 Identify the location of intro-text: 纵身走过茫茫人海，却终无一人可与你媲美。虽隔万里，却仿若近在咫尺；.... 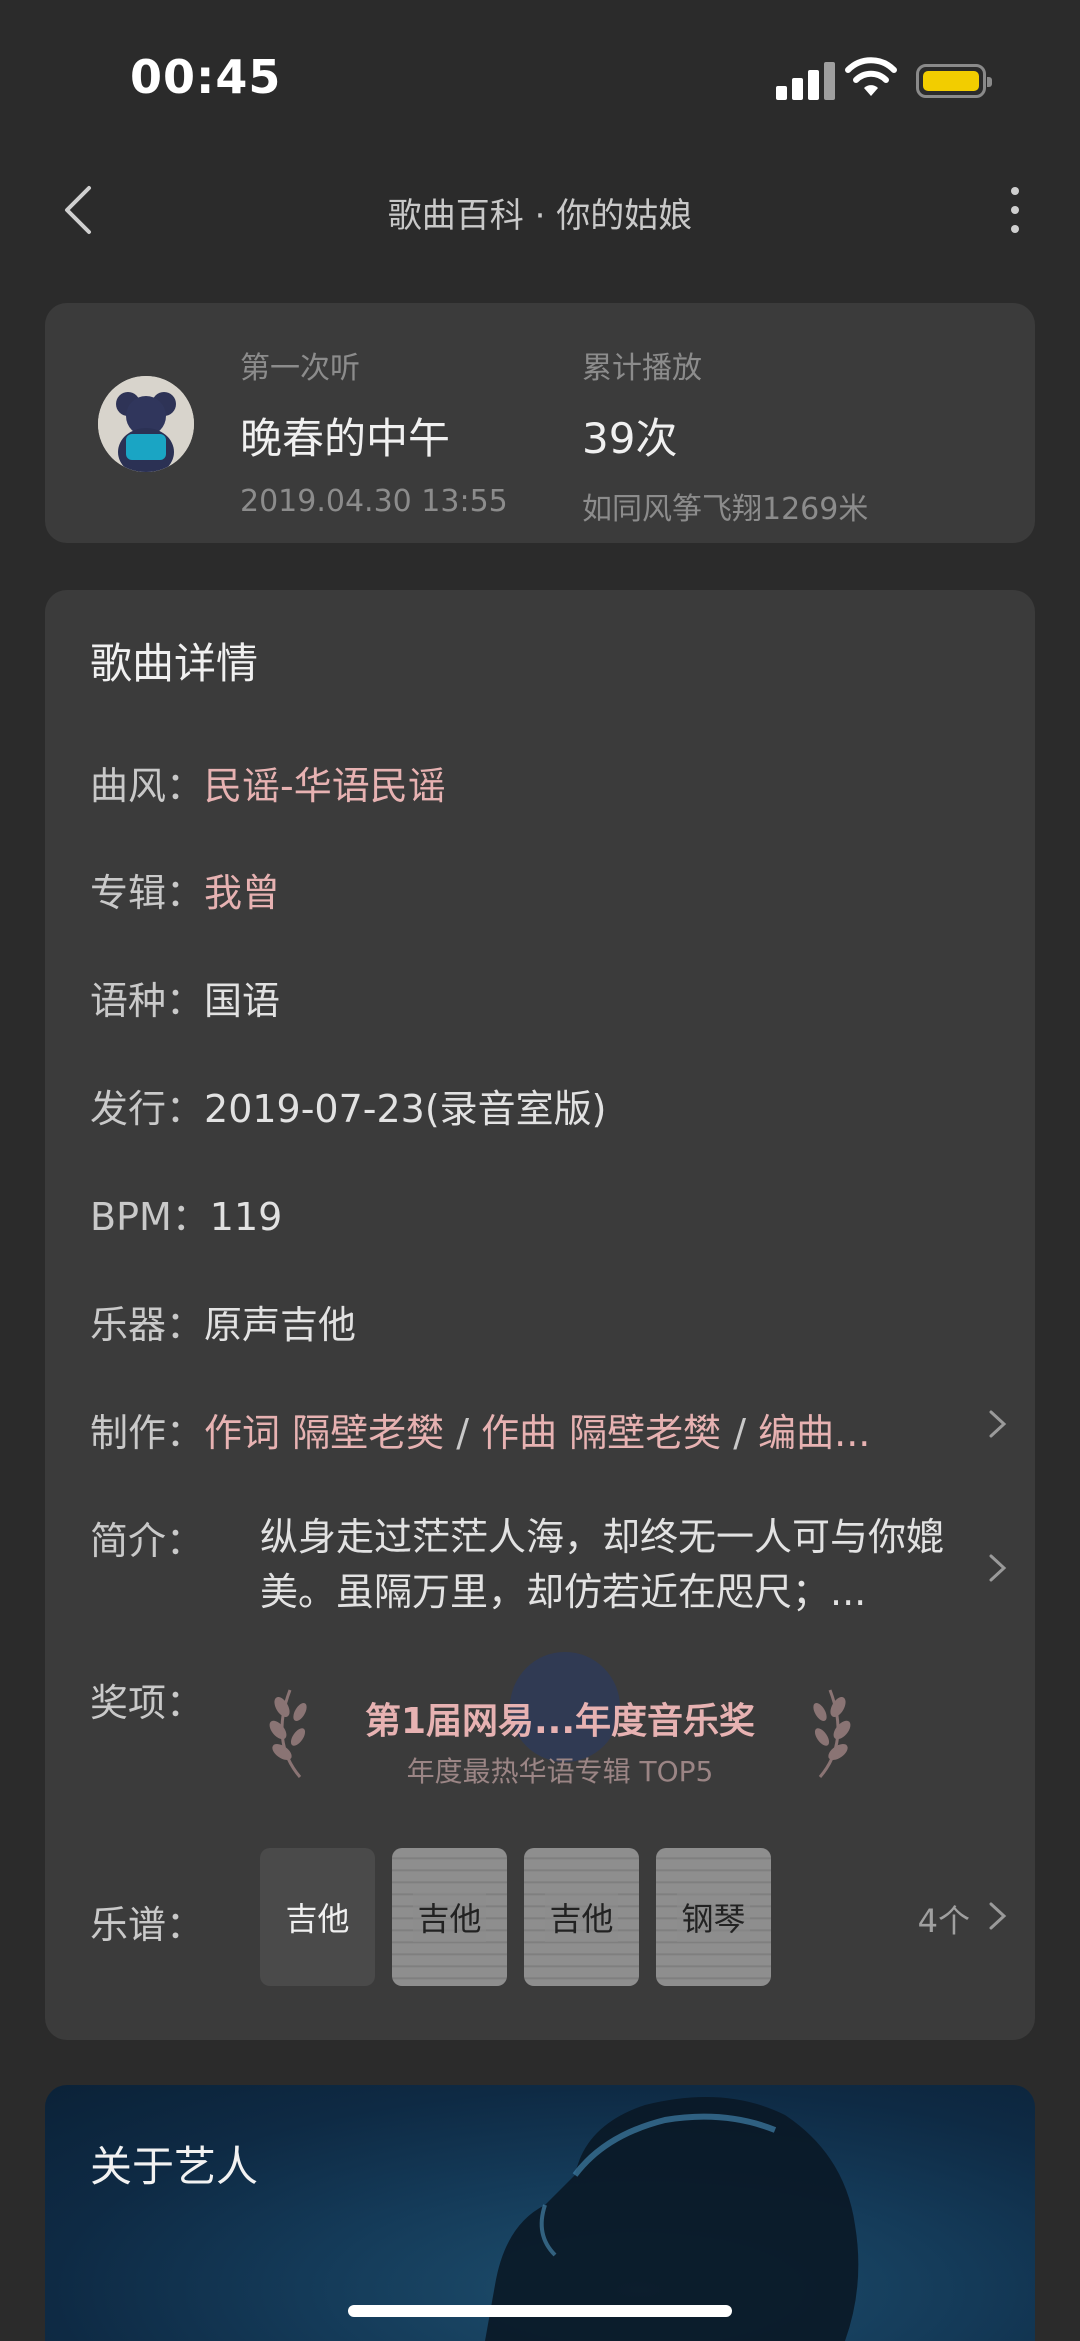
(602, 1564).